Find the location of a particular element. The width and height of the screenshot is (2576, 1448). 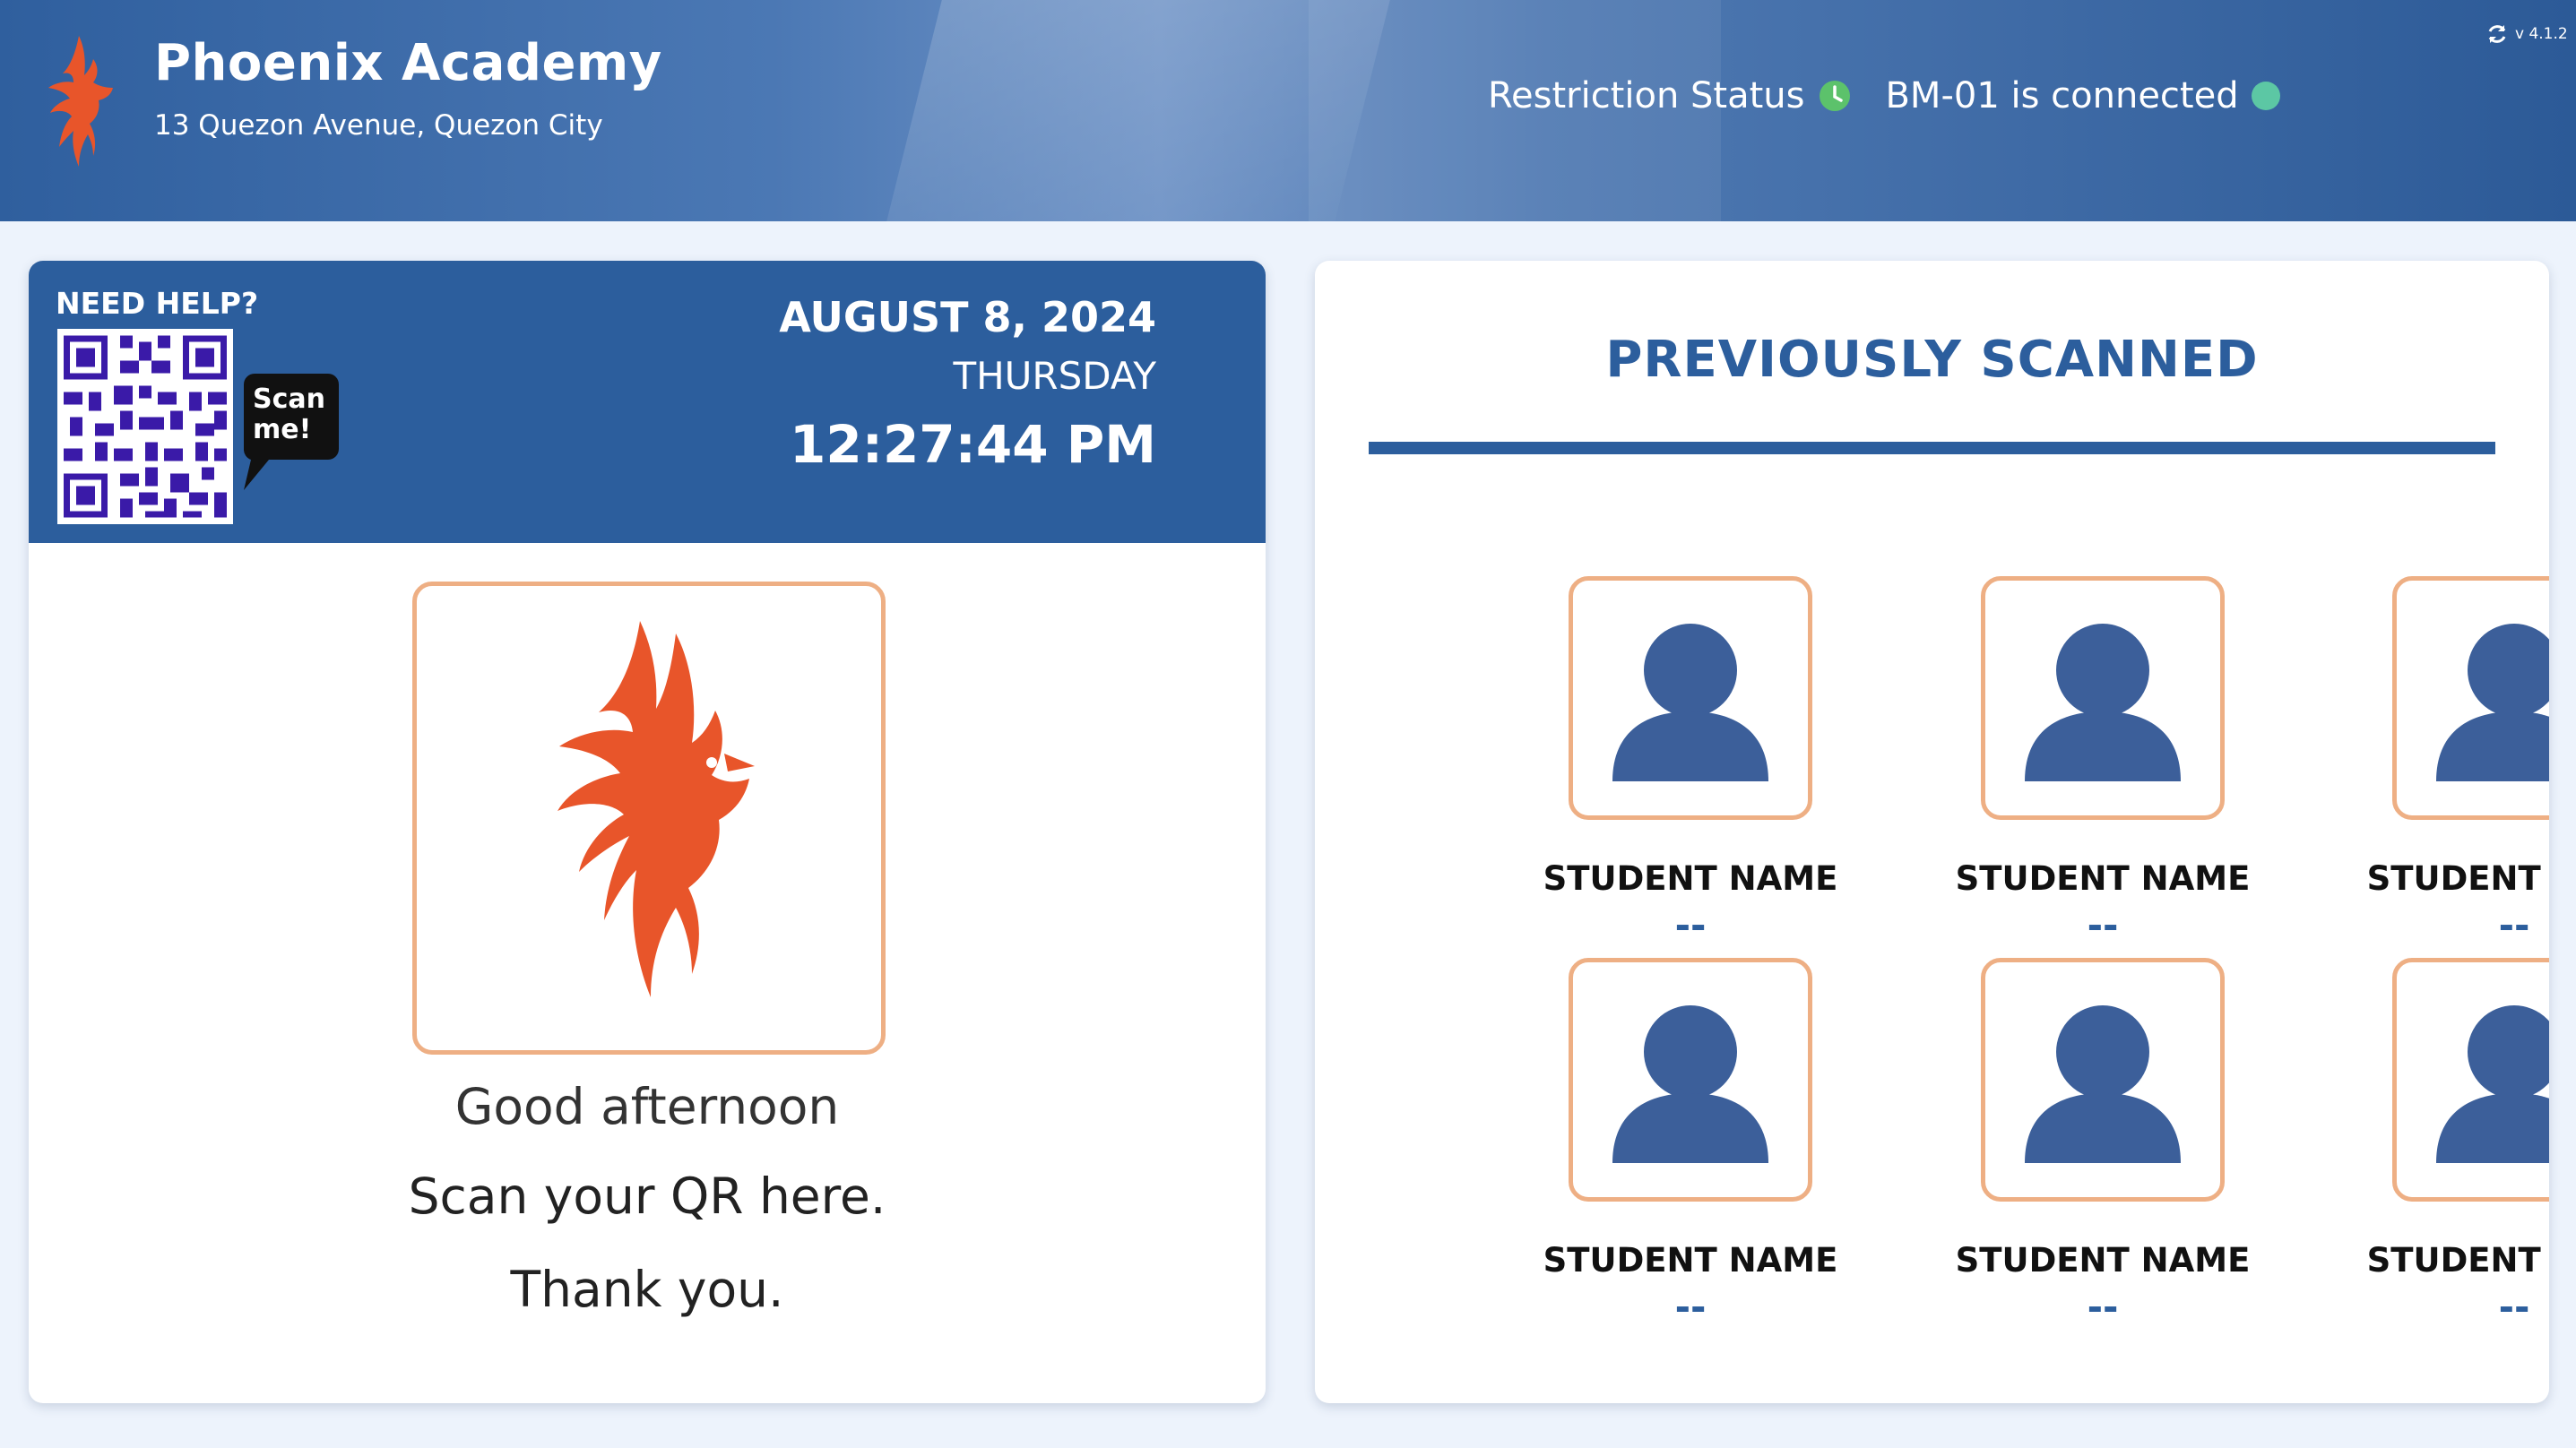

scan-instruction: Scan your QR here. is located at coordinates (647, 1196).